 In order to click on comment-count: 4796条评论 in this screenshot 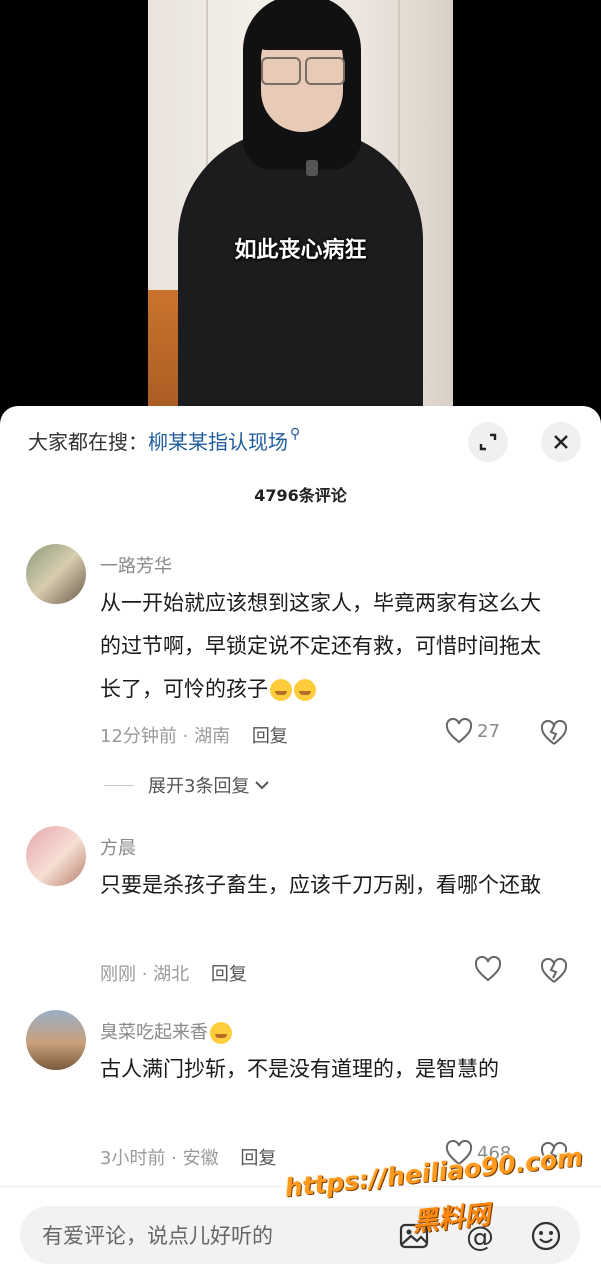, I will do `click(300, 495)`.